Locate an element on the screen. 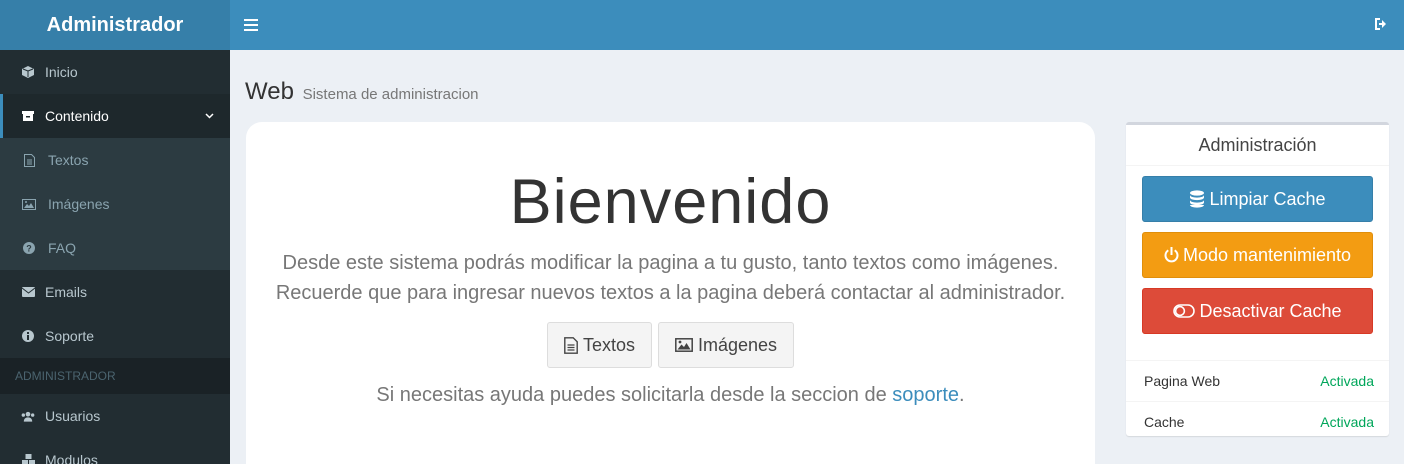 Image resolution: width=1404 pixels, height=464 pixels. question-circle-icon: ? is located at coordinates (29, 248).